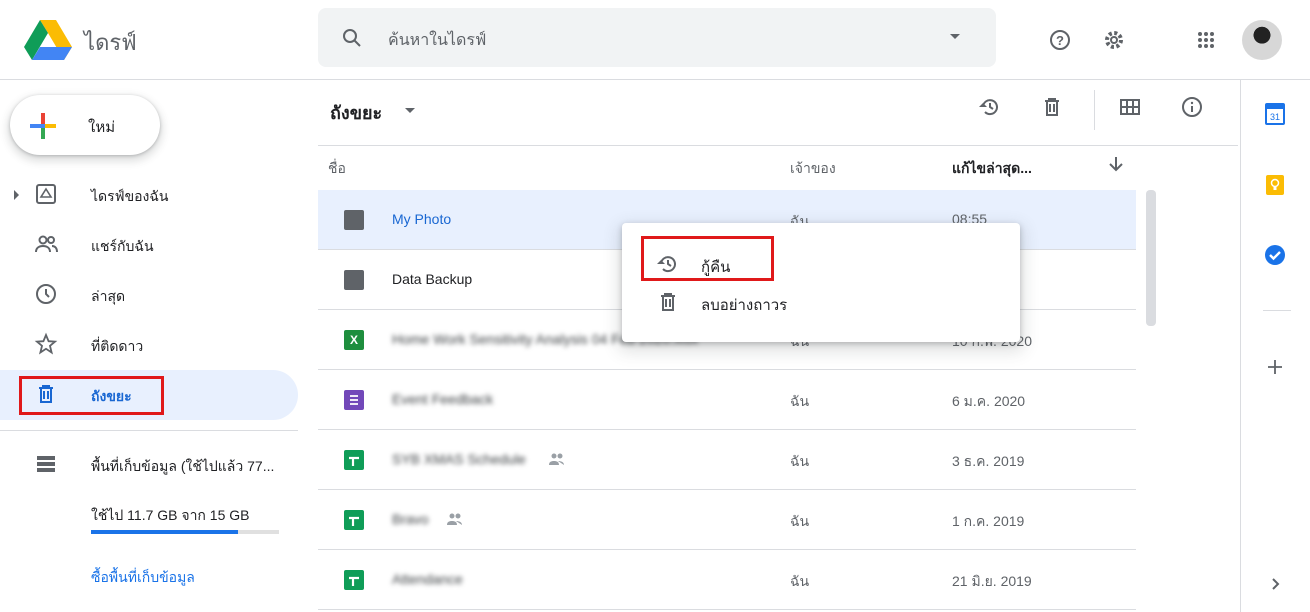 This screenshot has height=612, width=1310. What do you see at coordinates (1275, 346) in the screenshot?
I see `side-panel` at bounding box center [1275, 346].